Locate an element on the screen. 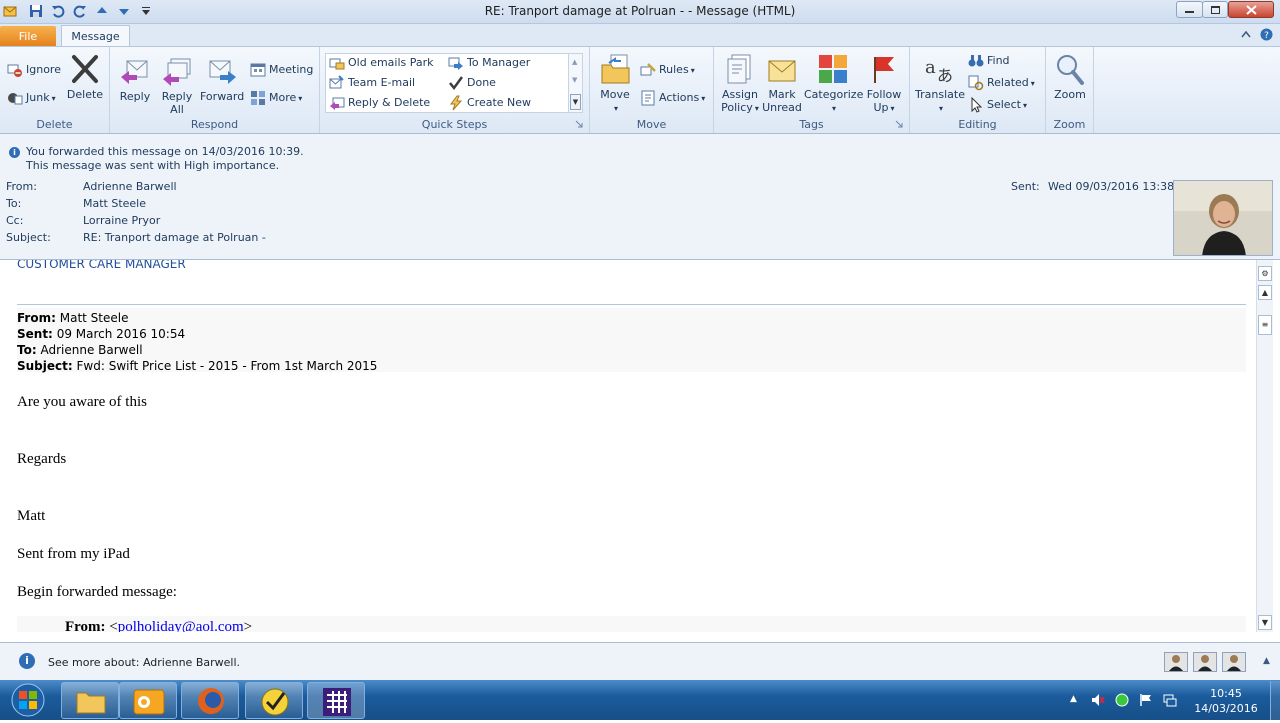 The width and height of the screenshot is (1280, 723). clock-time: 10:45 is located at coordinates (1226, 693).